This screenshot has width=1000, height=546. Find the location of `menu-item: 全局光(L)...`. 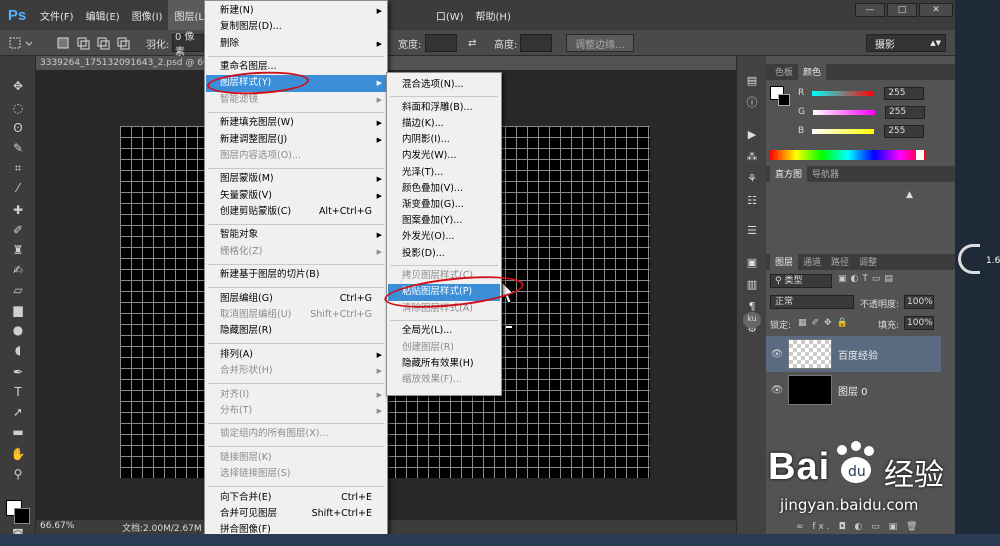

menu-item: 全局光(L)... is located at coordinates (444, 331).